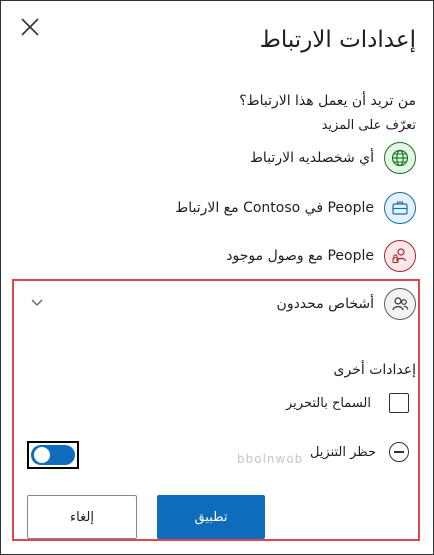  I want to click on block-download-label: حظر التنزيل, so click(342, 452).